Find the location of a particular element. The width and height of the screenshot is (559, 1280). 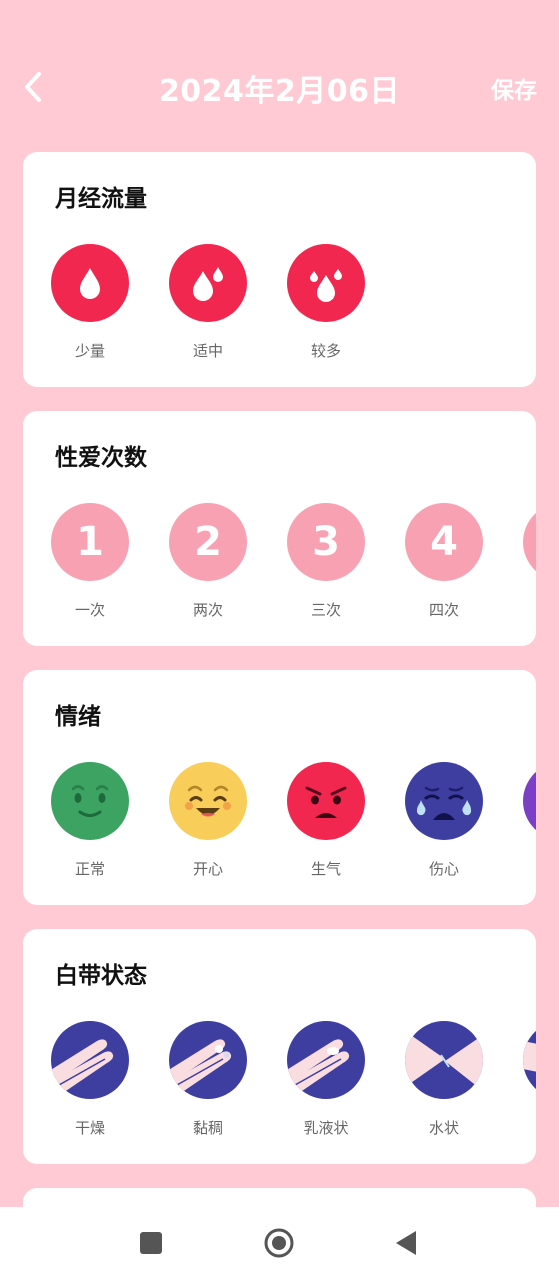

count-number: 3 is located at coordinates (326, 542).